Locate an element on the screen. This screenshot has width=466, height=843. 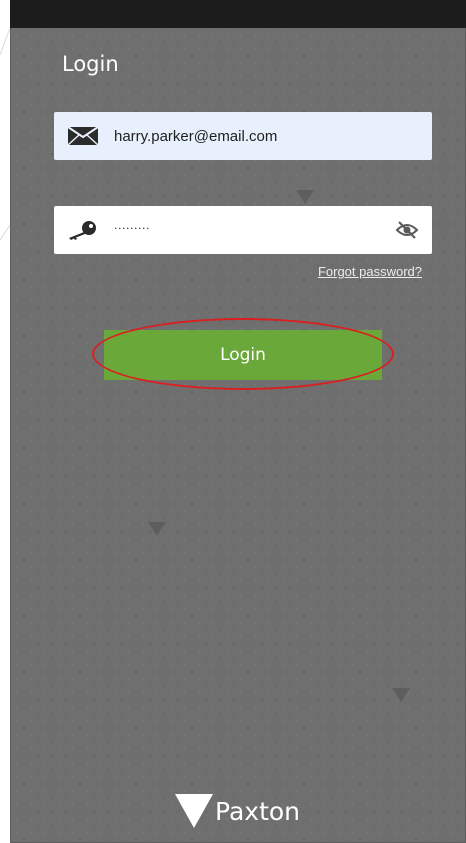
forgot-password-link: Forgot password? is located at coordinates (370, 271).